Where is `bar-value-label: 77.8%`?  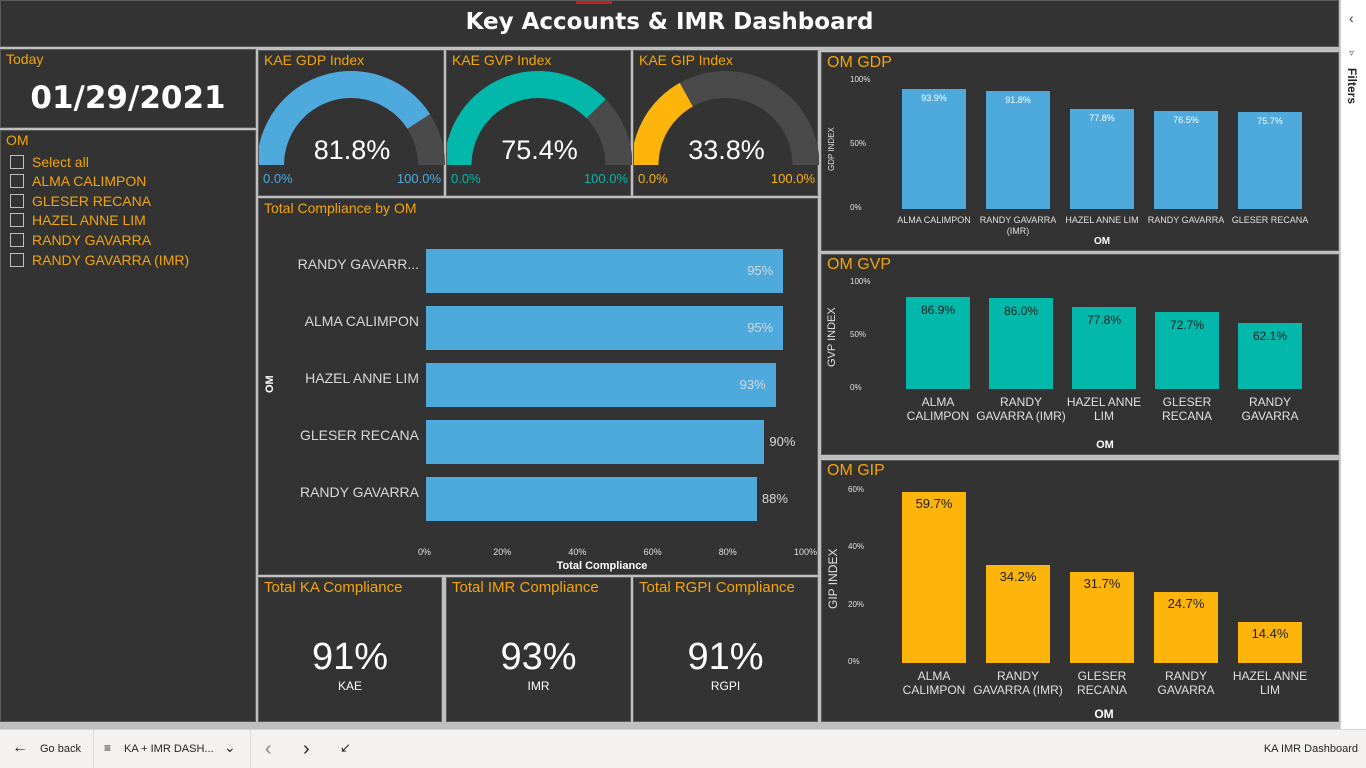 bar-value-label: 77.8% is located at coordinates (1102, 118).